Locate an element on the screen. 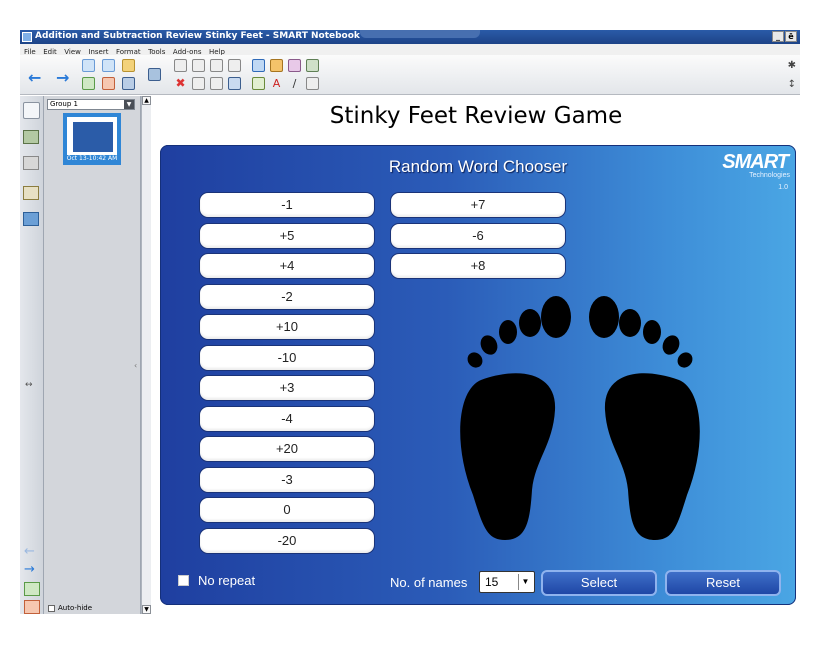 The image size is (827, 649). redo-icon is located at coordinates (108, 65).